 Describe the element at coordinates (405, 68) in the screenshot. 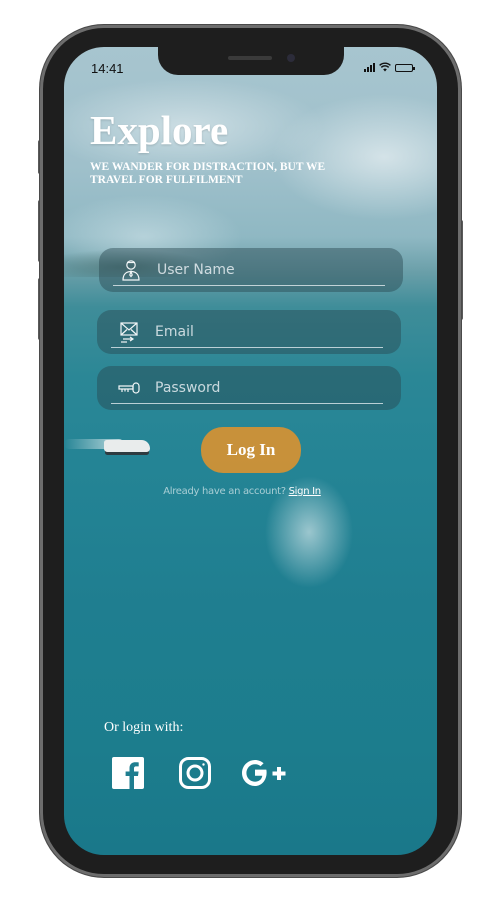

I see `battery-icon` at that location.